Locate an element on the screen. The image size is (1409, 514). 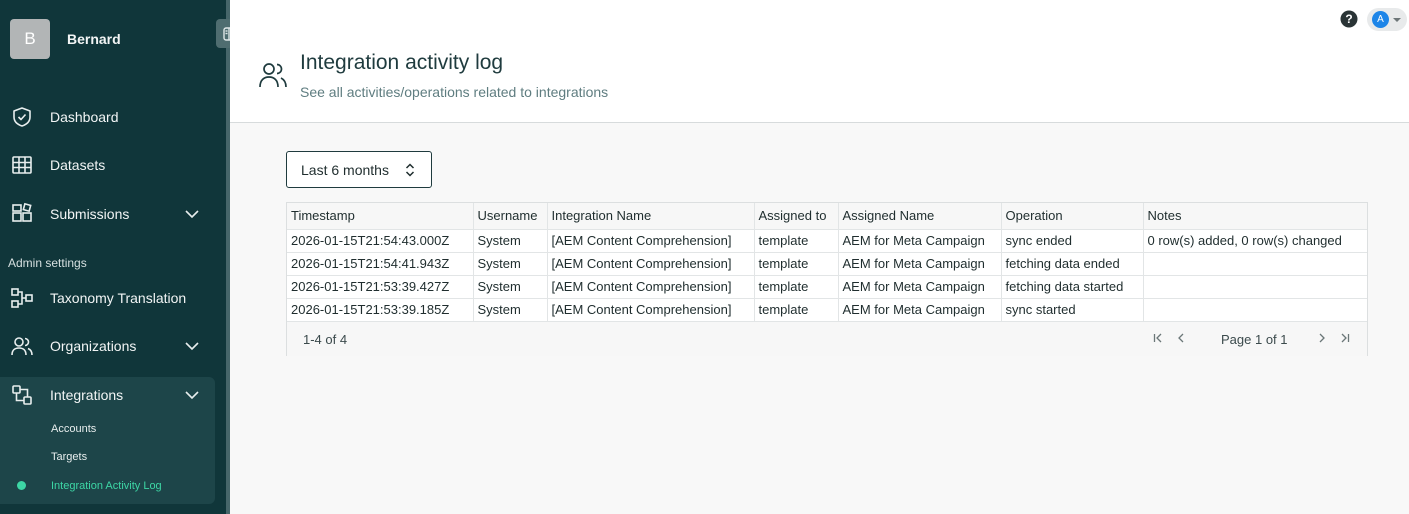
sidebar-item-label: Integrations is located at coordinates (87, 395).